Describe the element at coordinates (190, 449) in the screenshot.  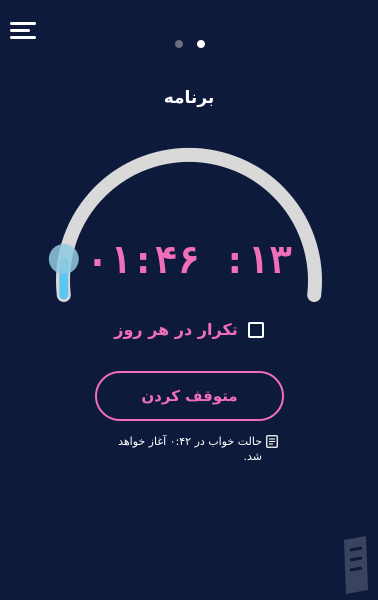
I see `sleep-note-text: حالت خواب در ۰:۴۲ آغاز خواهد شد.` at that location.